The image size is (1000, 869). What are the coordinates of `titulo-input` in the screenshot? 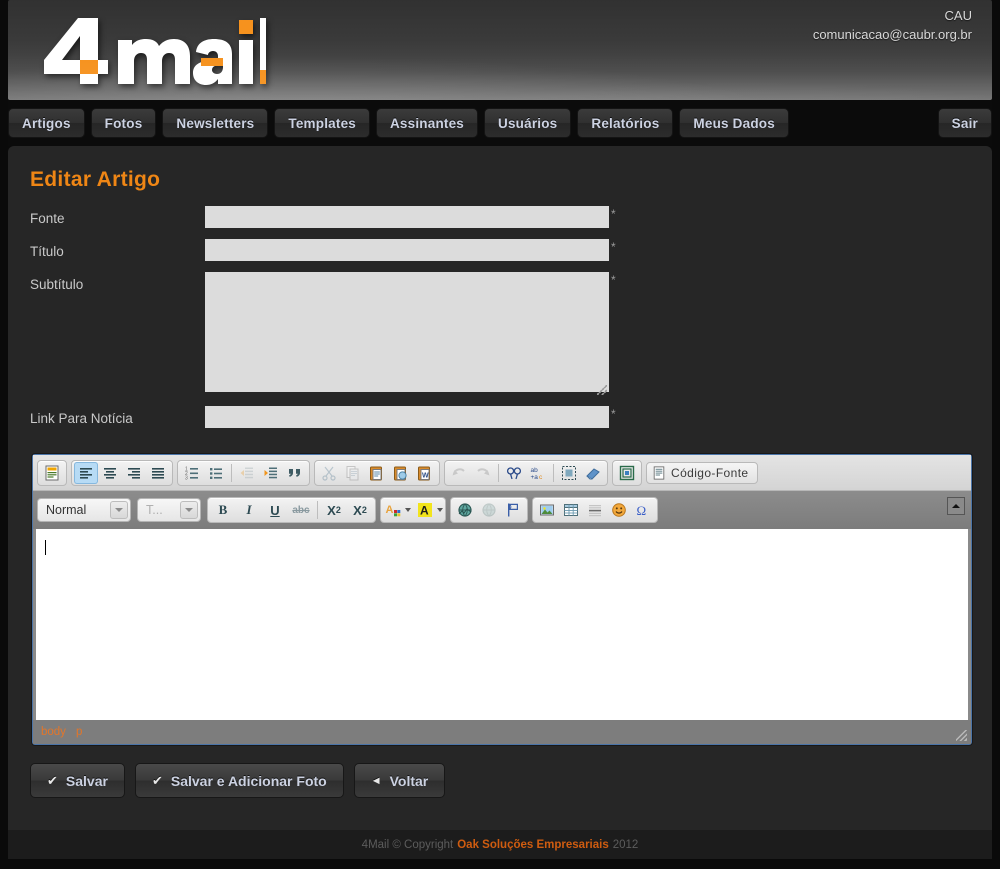 It's located at (407, 250).